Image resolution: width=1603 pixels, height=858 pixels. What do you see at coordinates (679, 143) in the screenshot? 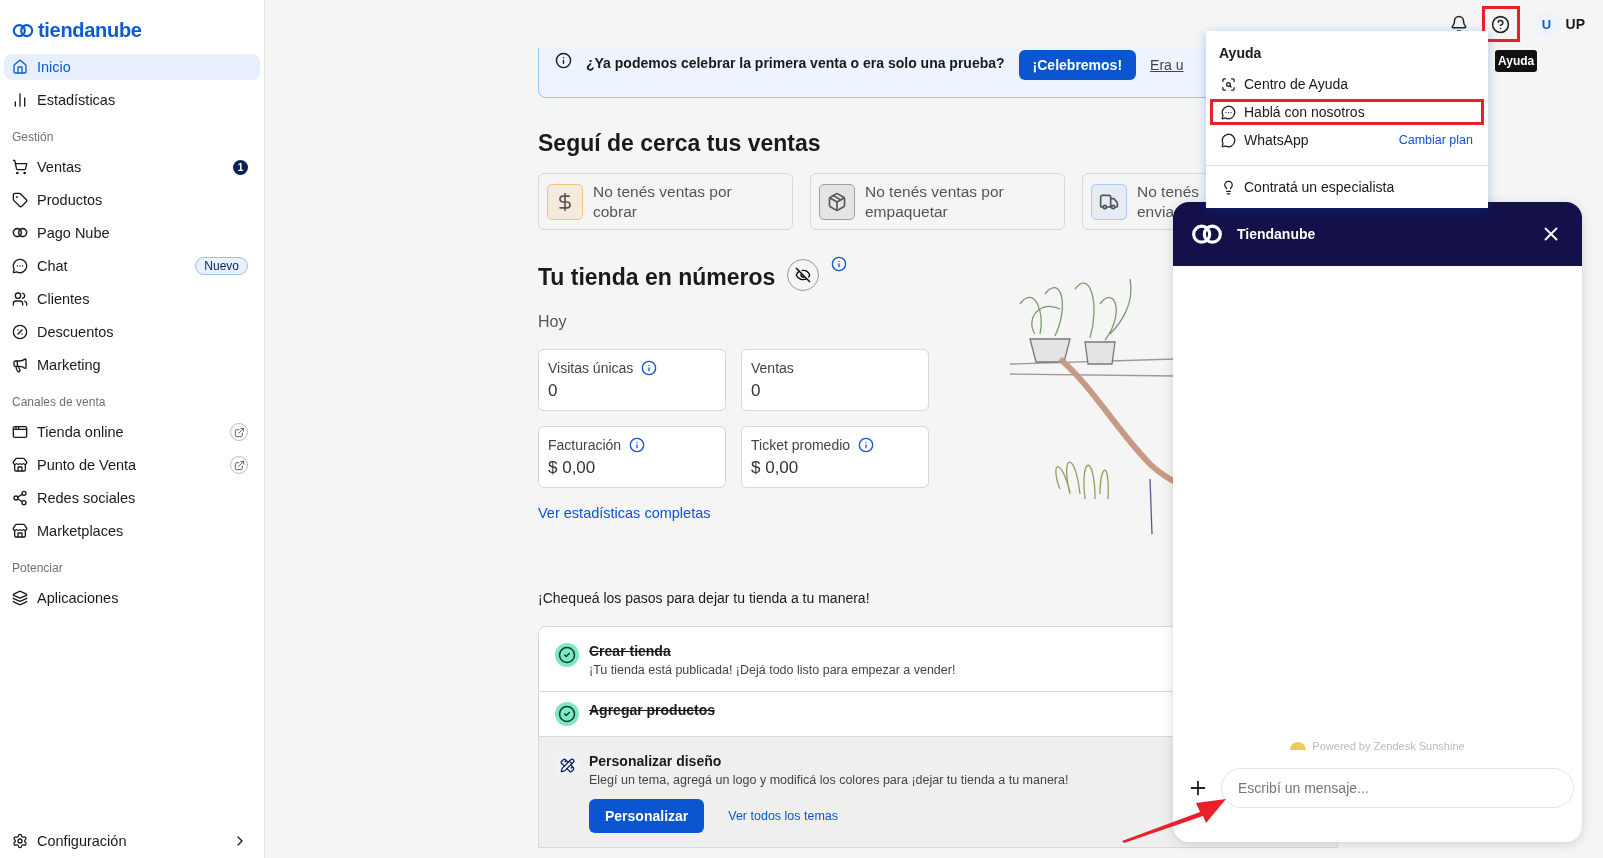
I see `section-title: Seguí de cerca tus ventas` at bounding box center [679, 143].